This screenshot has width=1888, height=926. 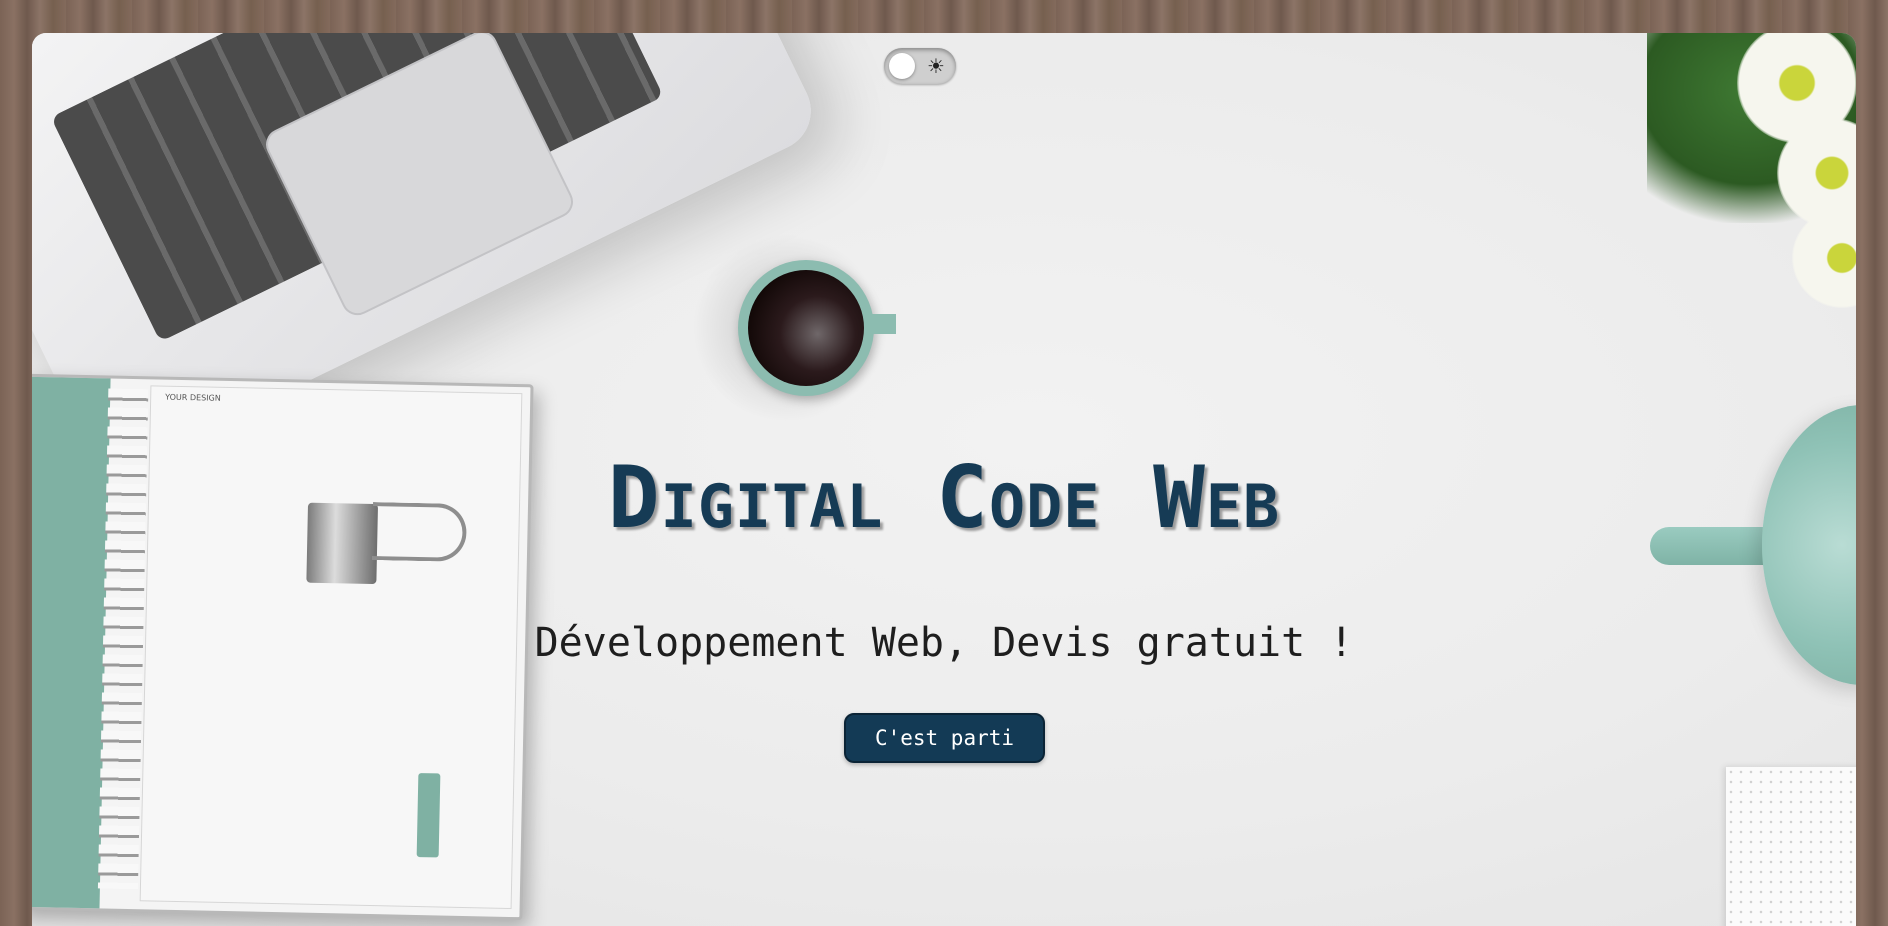 What do you see at coordinates (806, 328) in the screenshot?
I see `coffee-image` at bounding box center [806, 328].